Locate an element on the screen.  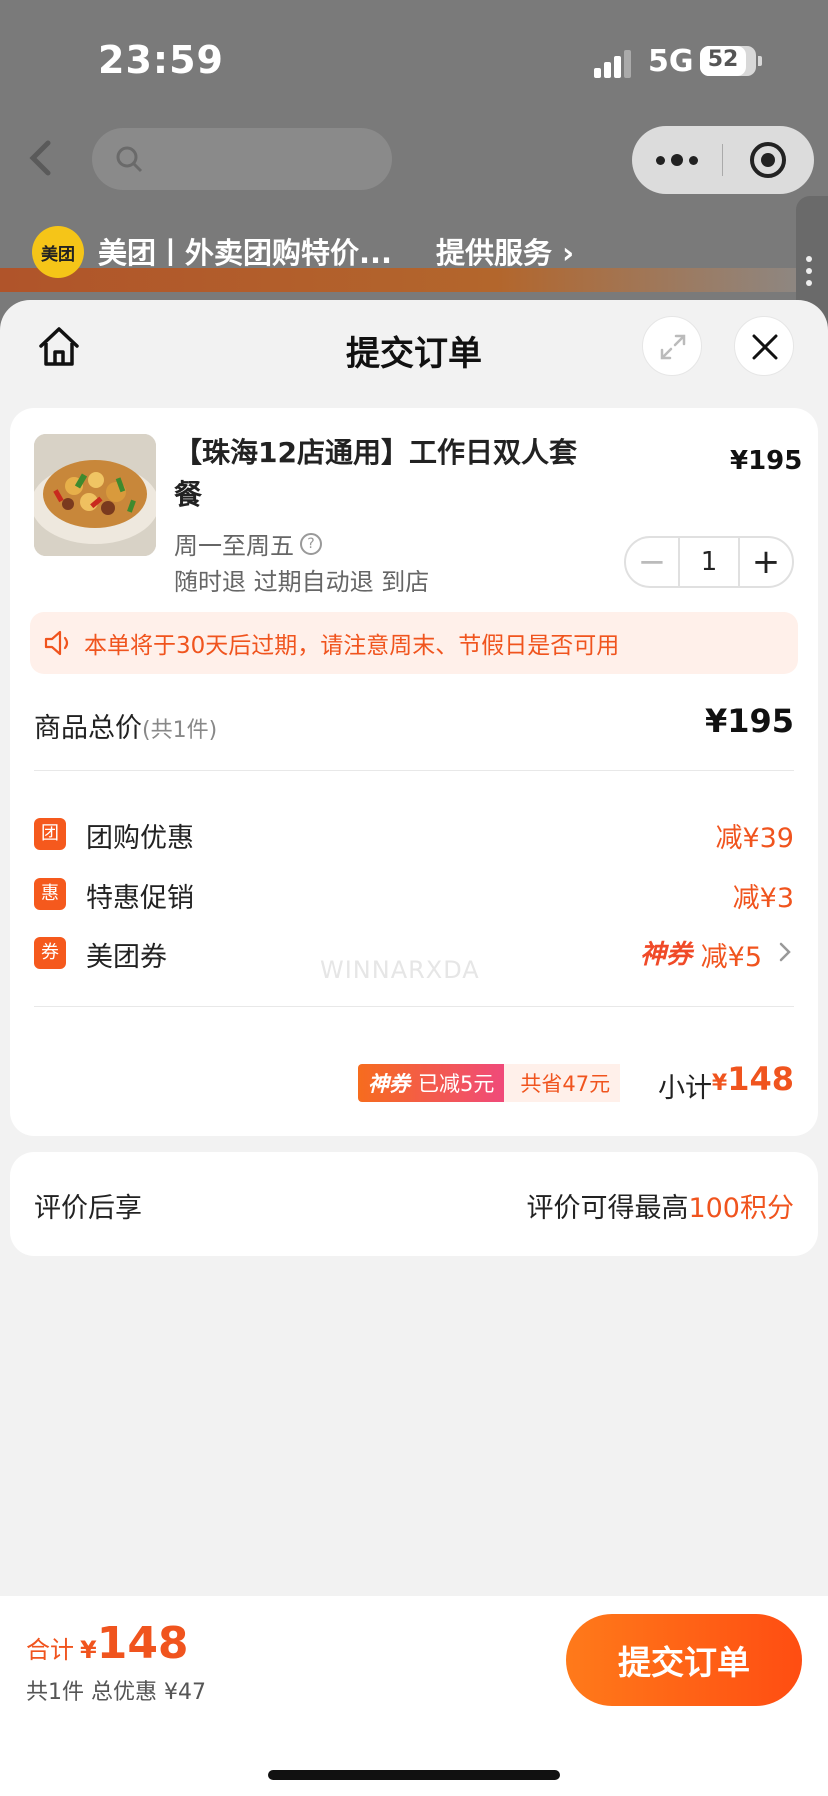
order-total-currency: ¥ is located at coordinates (88, 1650).